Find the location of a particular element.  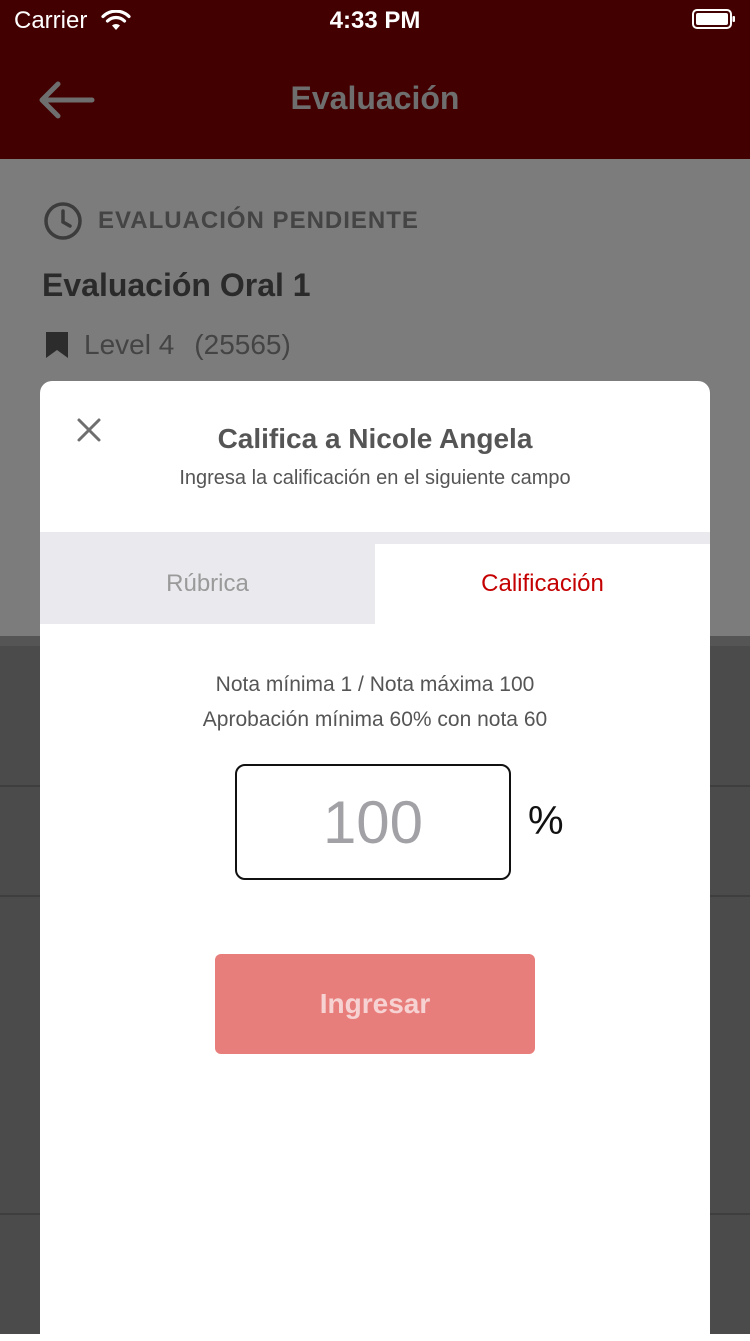

status-row: EVALUACIÓN PENDIENTE is located at coordinates (230, 221).